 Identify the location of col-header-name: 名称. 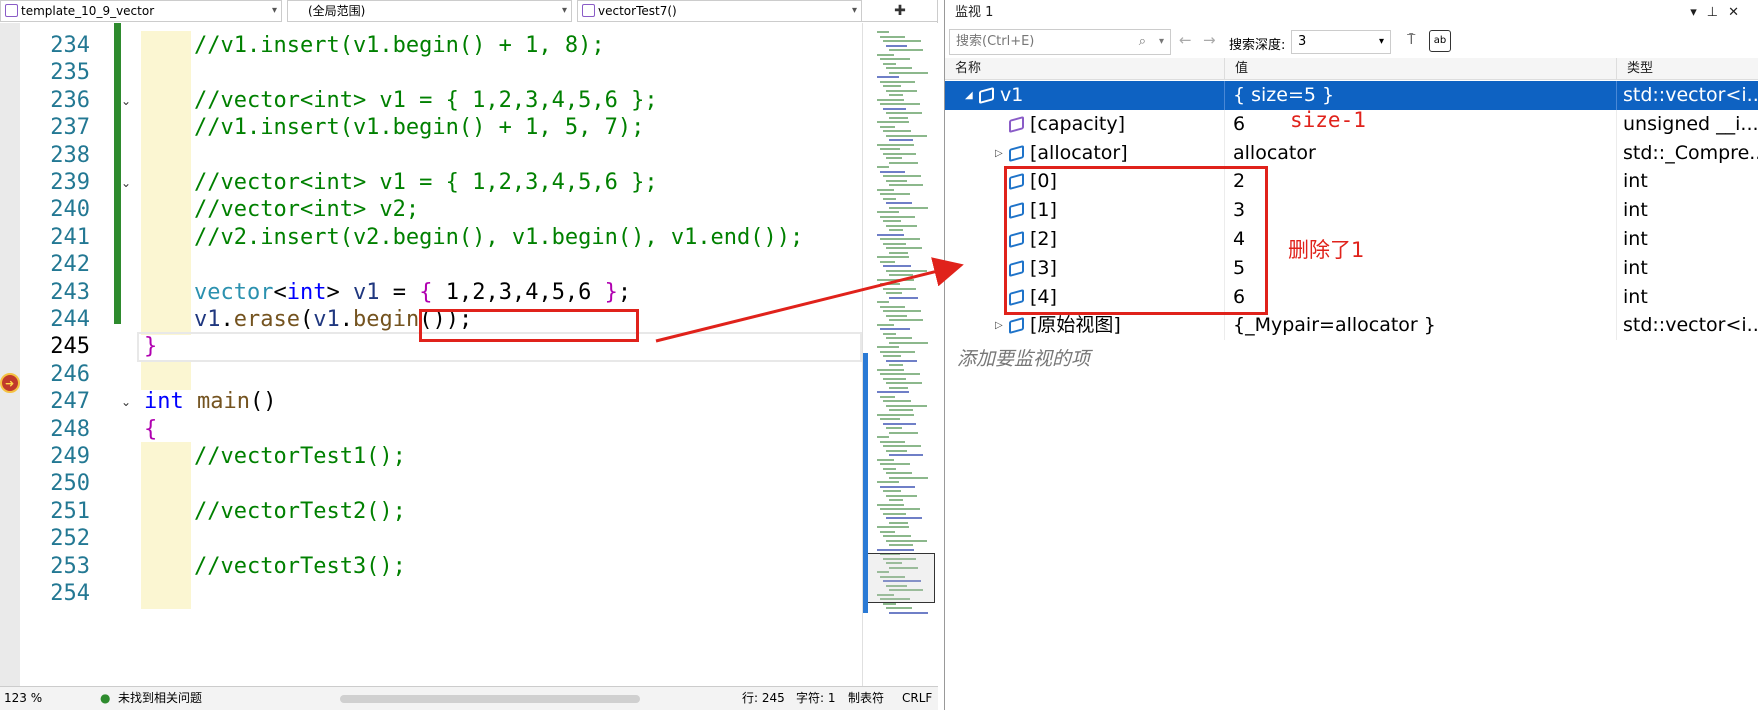
(1085, 69).